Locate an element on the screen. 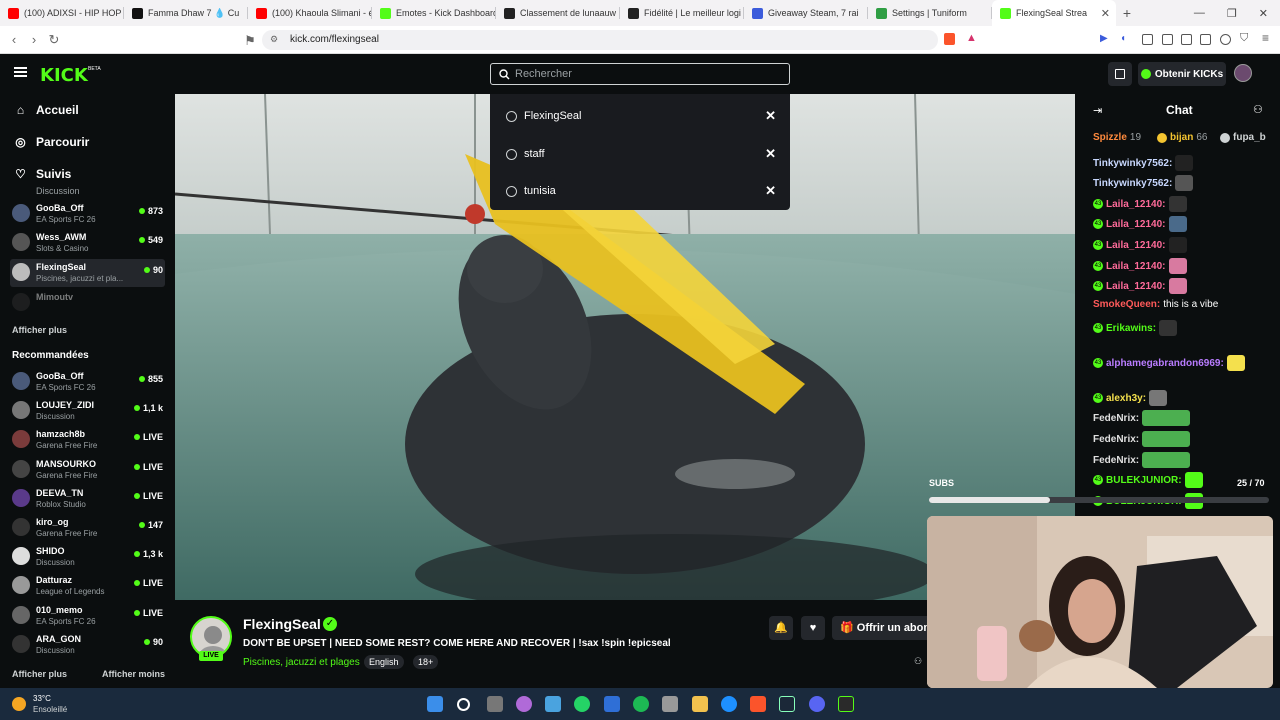 This screenshot has width=1280, height=720. store-icon is located at coordinates (670, 704).